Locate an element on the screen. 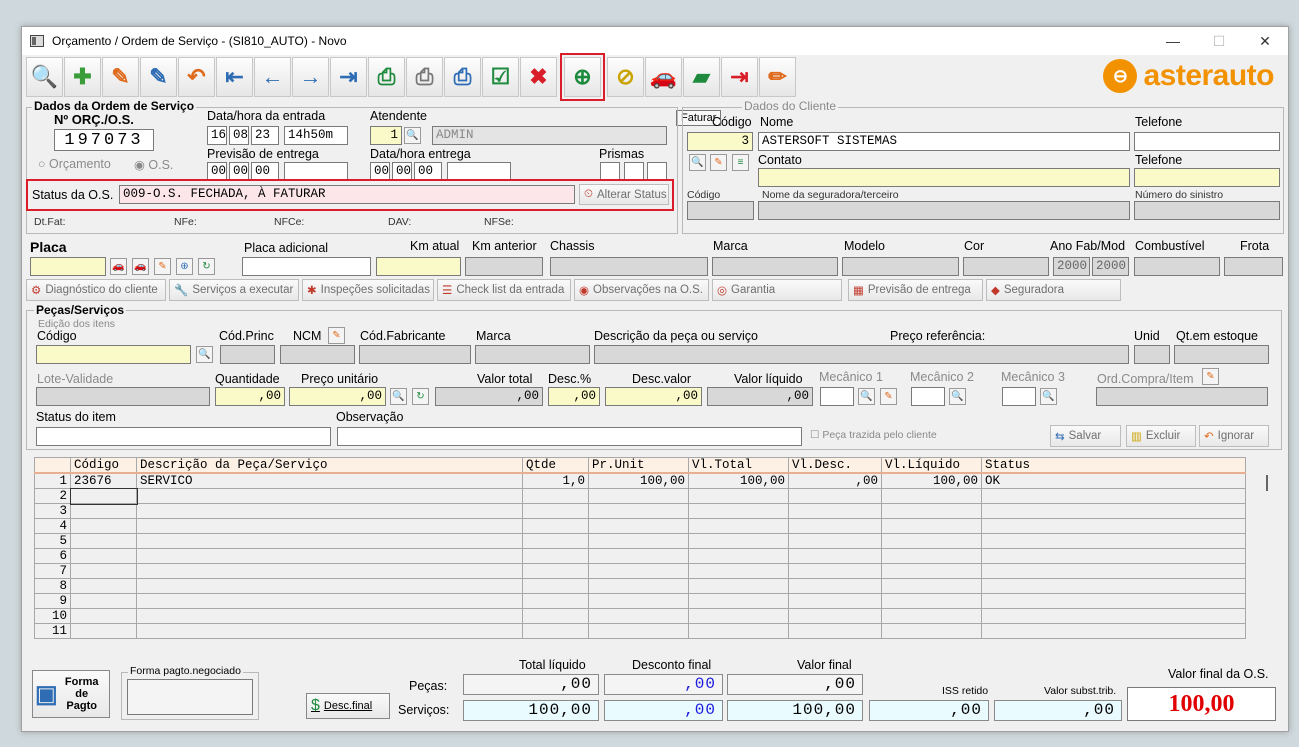 The height and width of the screenshot is (747, 1299). status-item-field is located at coordinates (183, 436).